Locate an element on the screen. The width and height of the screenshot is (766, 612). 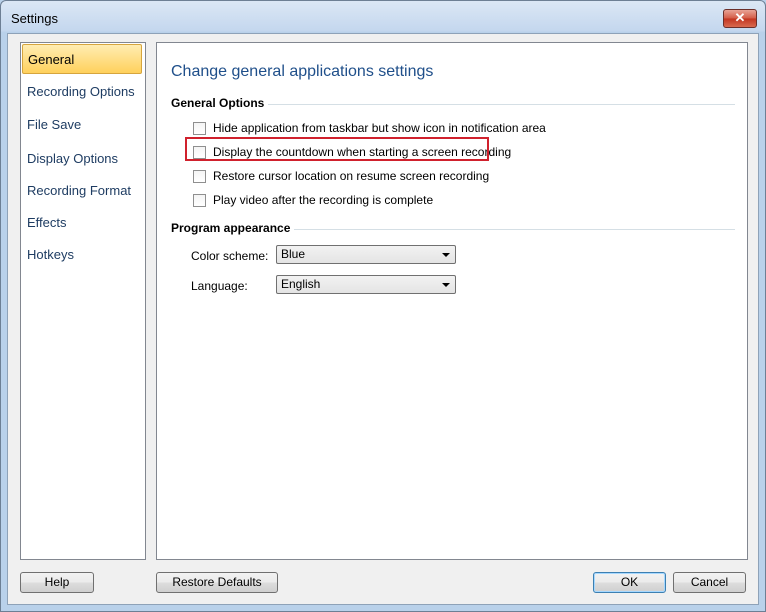
close-icon: ✕ is located at coordinates (740, 17).